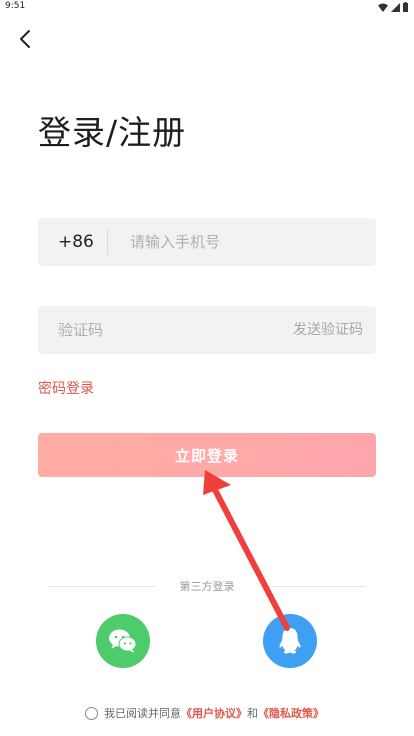 The width and height of the screenshot is (414, 736). What do you see at coordinates (207, 587) in the screenshot?
I see `third-party-login-divider: 第三方登录` at bounding box center [207, 587].